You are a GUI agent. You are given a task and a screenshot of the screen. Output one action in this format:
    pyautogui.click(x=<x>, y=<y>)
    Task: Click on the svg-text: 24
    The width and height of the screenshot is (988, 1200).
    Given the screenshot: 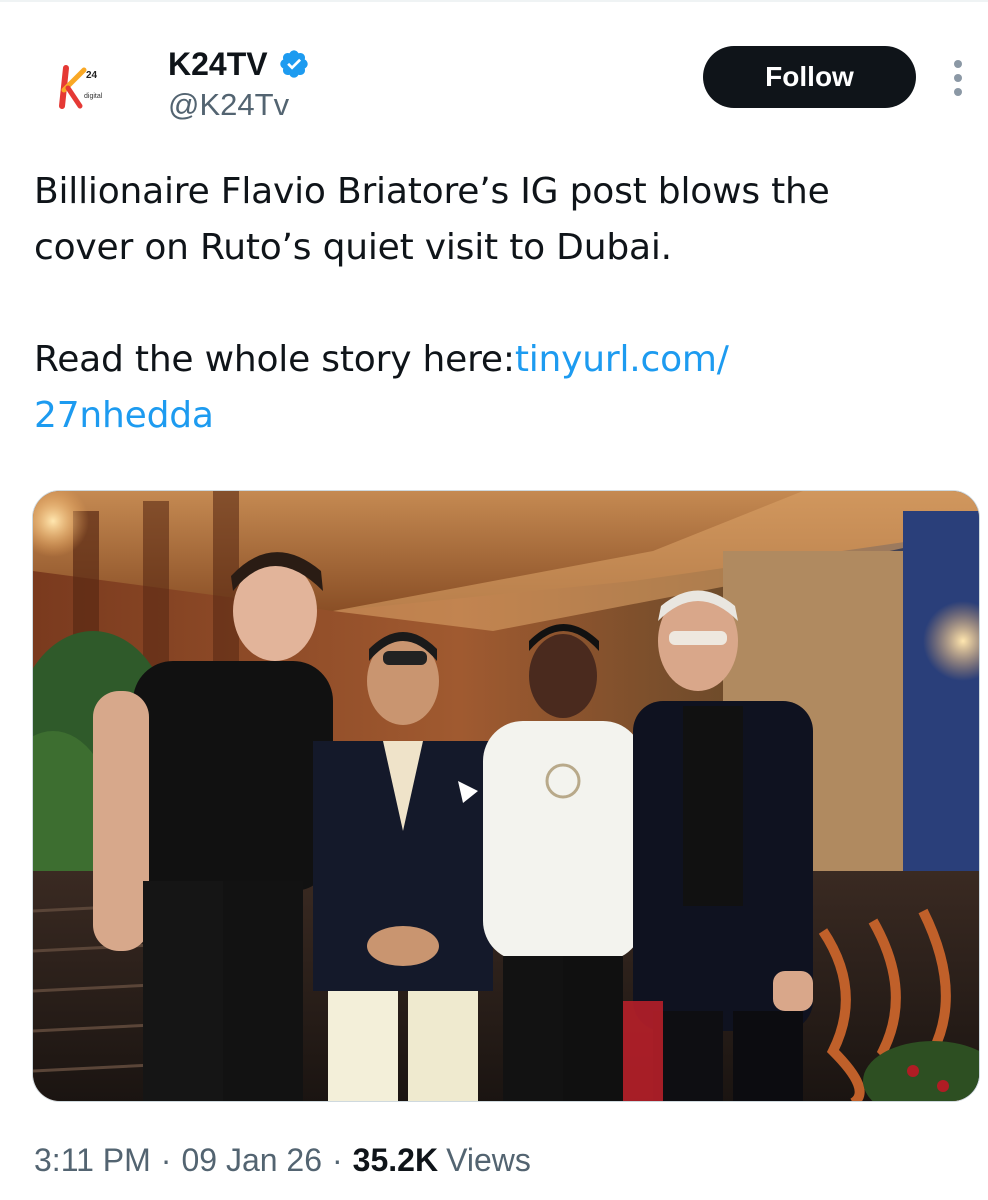 What is the action you would take?
    pyautogui.click(x=92, y=75)
    